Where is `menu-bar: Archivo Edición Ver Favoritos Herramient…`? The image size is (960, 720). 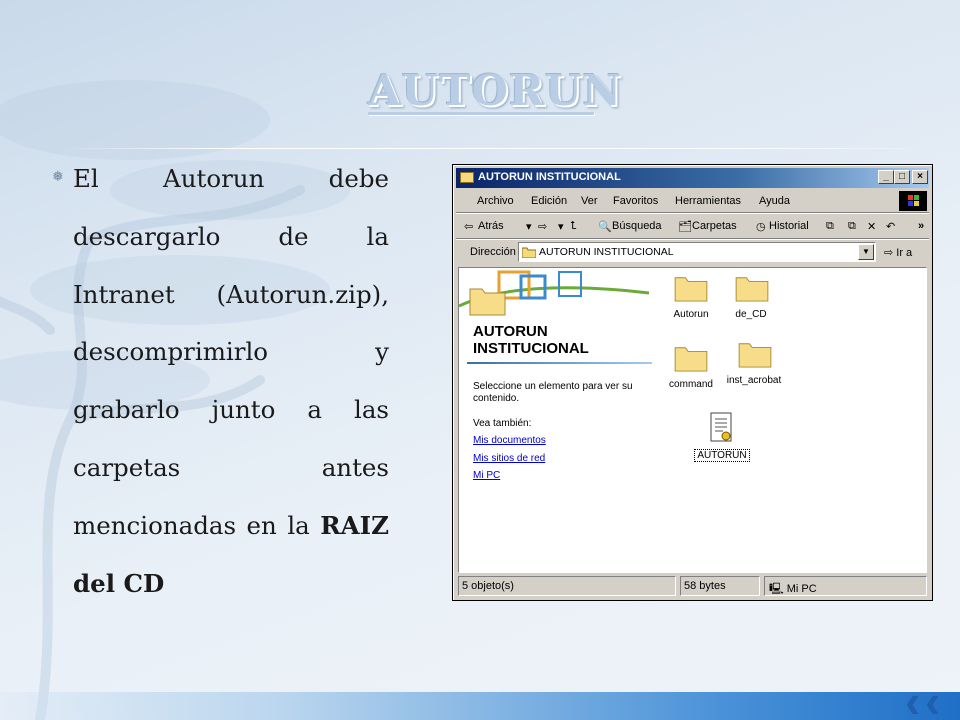
menu-bar: Archivo Edición Ver Favoritos Herramient… is located at coordinates (692, 201).